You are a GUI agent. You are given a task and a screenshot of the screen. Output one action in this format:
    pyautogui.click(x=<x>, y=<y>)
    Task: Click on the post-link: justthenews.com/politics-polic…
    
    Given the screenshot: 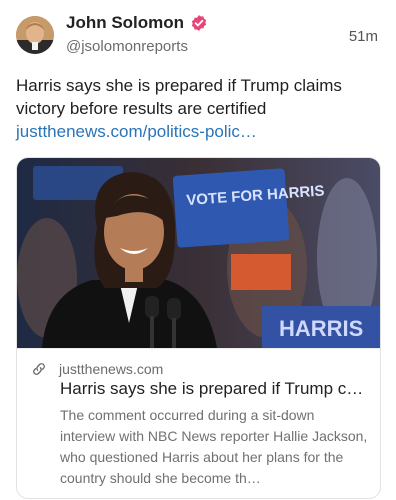 What is the action you would take?
    pyautogui.click(x=198, y=131)
    